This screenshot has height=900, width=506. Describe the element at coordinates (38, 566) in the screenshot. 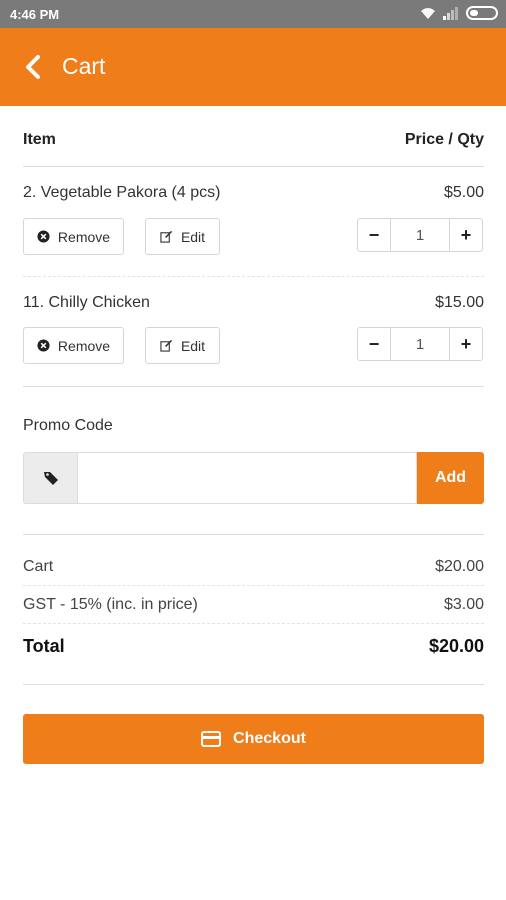

I see `cart-subtotal-label: Cart` at that location.